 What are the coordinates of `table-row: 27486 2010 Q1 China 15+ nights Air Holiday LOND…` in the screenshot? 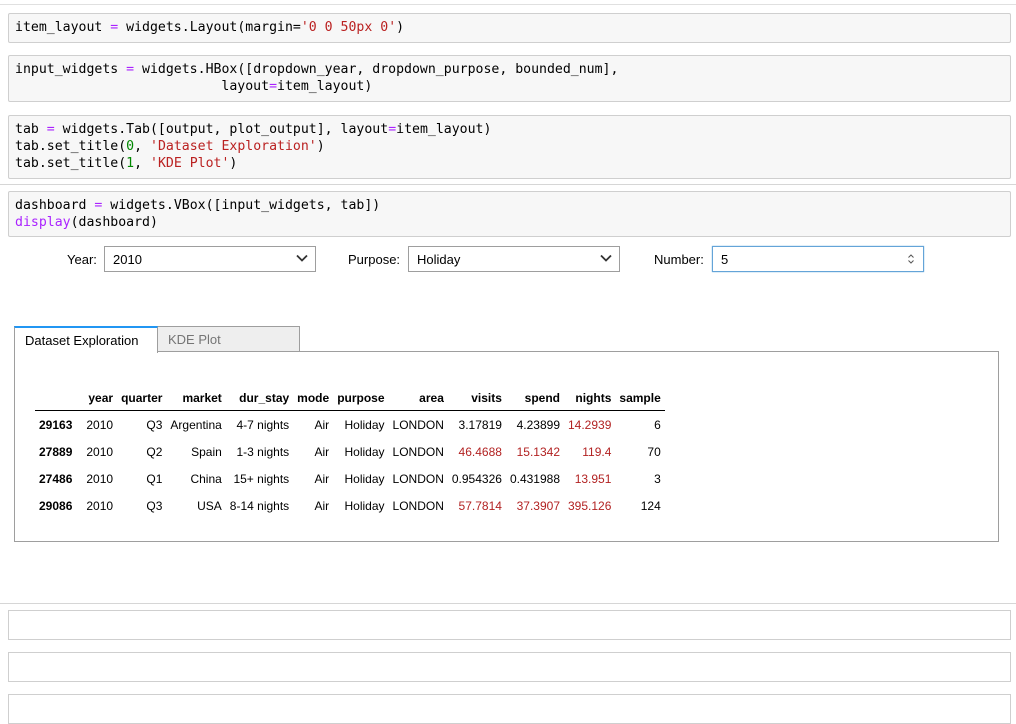 It's located at (350, 478).